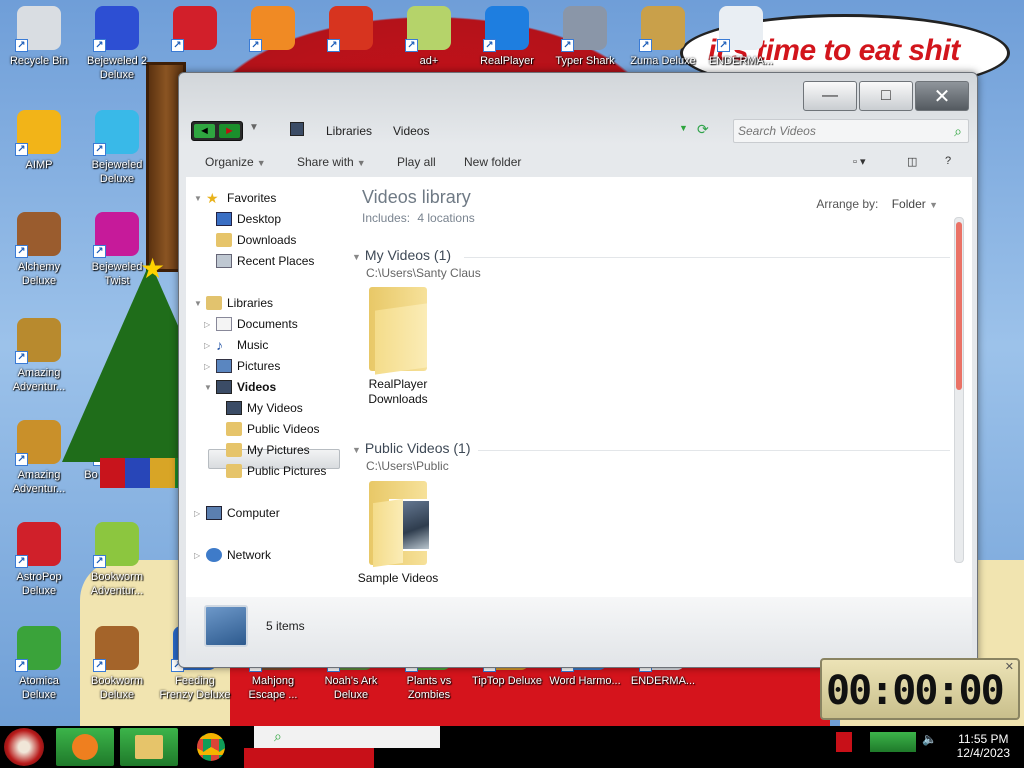 The height and width of the screenshot is (768, 1024). What do you see at coordinates (844, 742) in the screenshot?
I see `tray-flag-icon` at bounding box center [844, 742].